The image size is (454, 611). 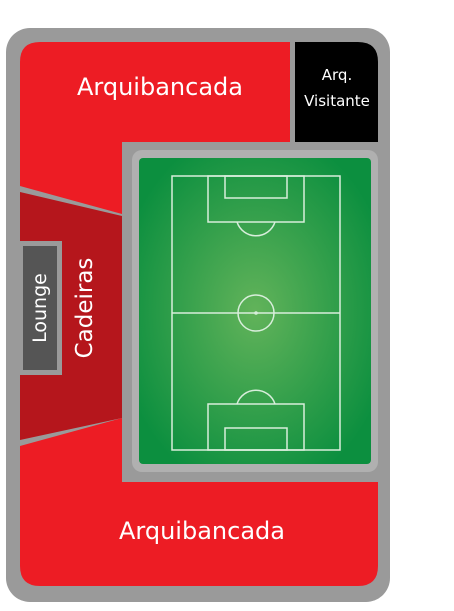 I want to click on visitante-label-line1: Arq., so click(x=337, y=75).